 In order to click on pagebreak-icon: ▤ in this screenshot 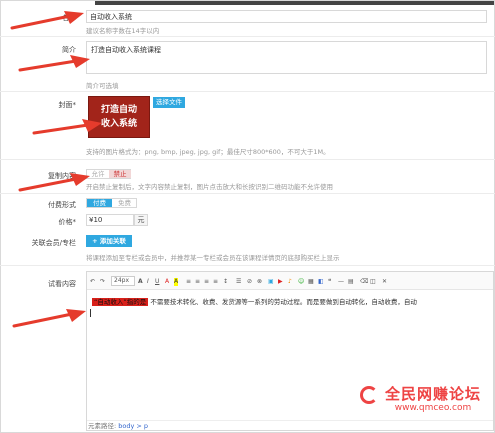, I will do `click(351, 282)`.